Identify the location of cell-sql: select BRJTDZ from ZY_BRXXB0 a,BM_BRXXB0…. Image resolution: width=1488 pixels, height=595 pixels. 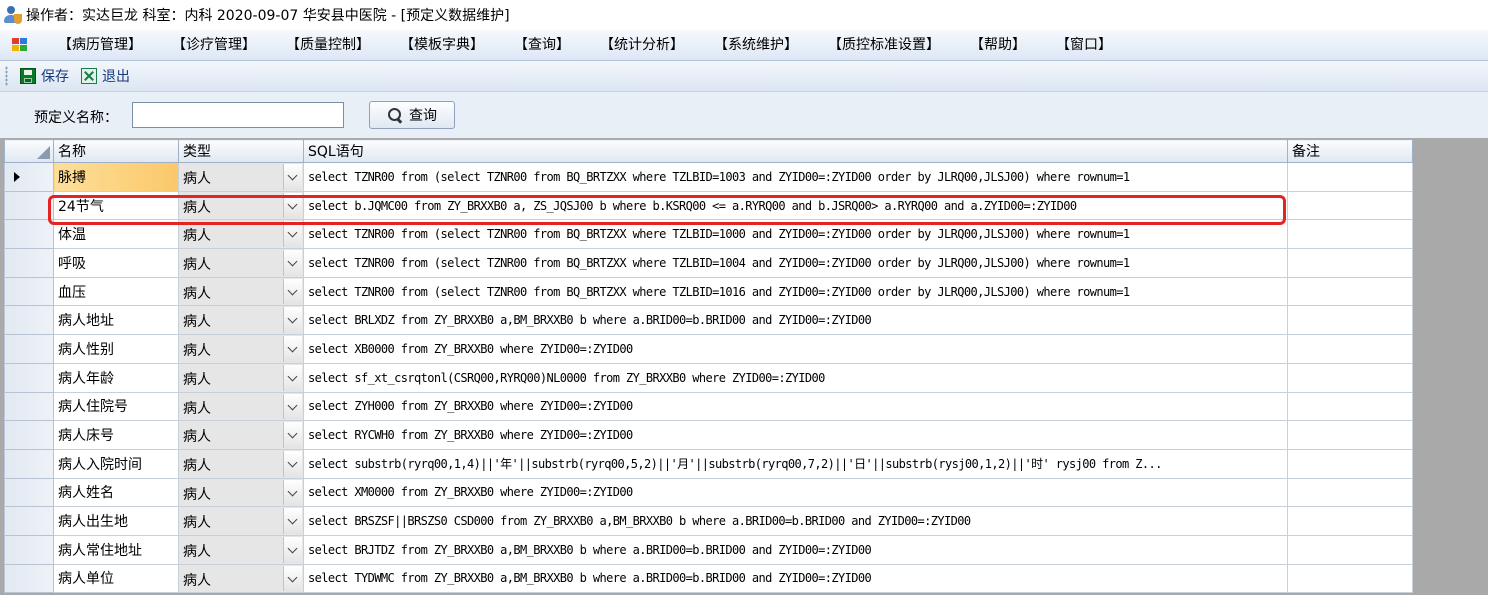
(795, 549).